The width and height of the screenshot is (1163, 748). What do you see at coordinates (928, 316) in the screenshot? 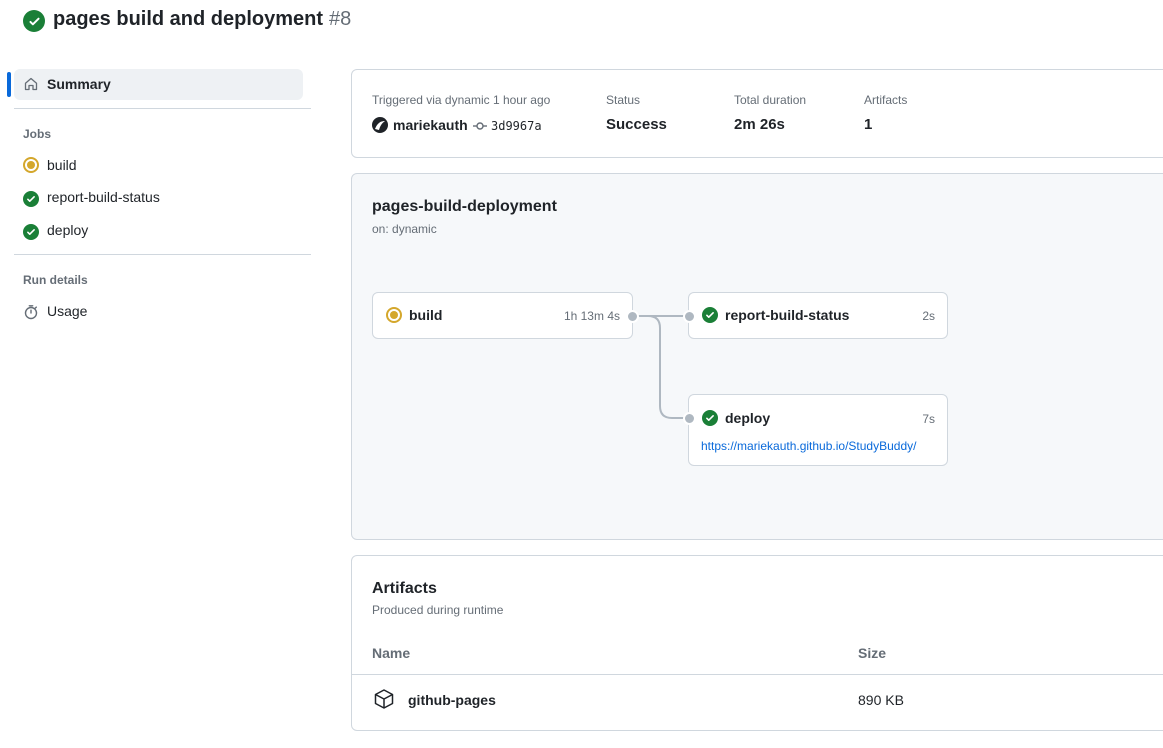
I see `job-duration: 2s` at bounding box center [928, 316].